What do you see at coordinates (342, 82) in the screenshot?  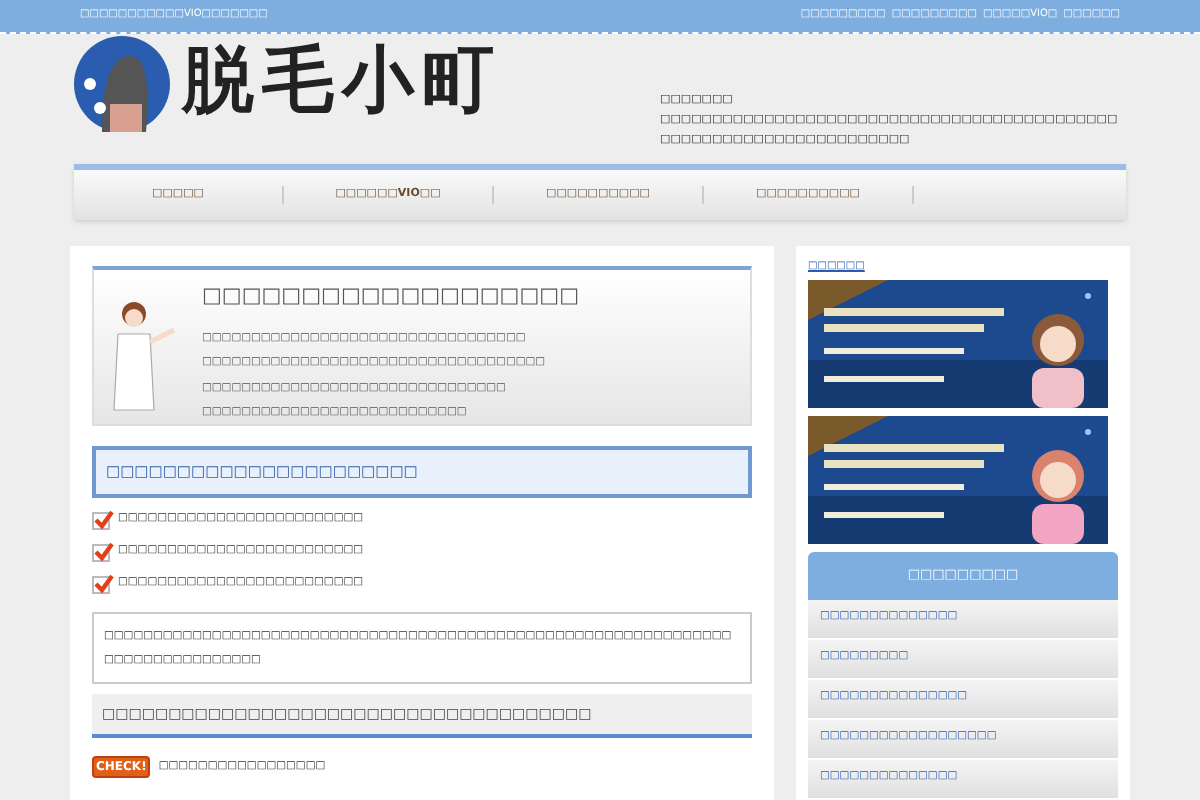 I see `site-logo: 脱毛小町` at bounding box center [342, 82].